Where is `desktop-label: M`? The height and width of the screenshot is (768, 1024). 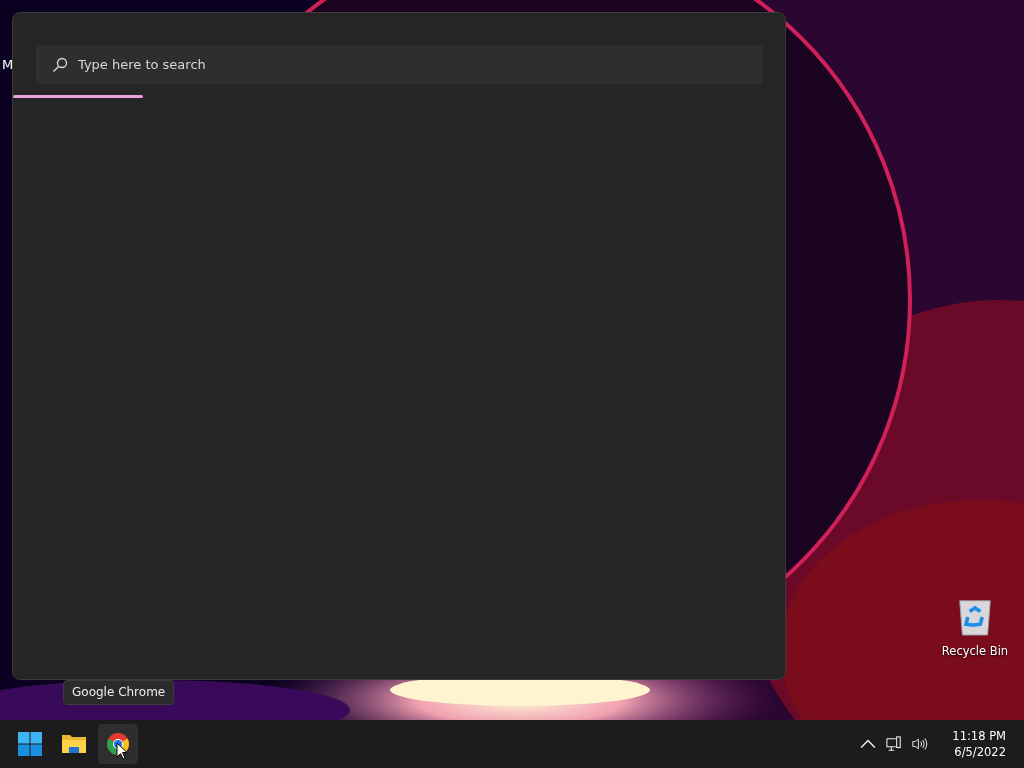
desktop-label: M is located at coordinates (8, 64).